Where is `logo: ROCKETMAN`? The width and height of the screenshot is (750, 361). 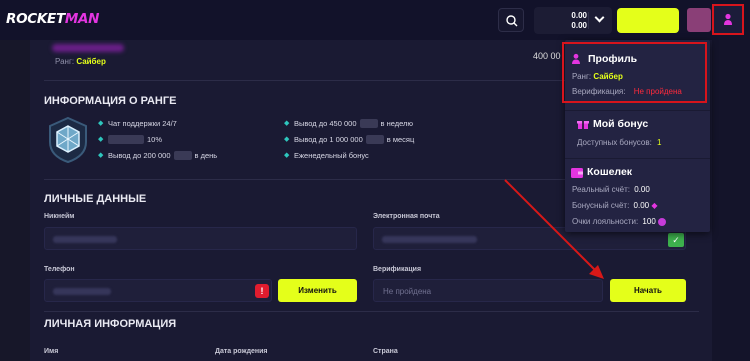 logo: ROCKETMAN is located at coordinates (52, 19).